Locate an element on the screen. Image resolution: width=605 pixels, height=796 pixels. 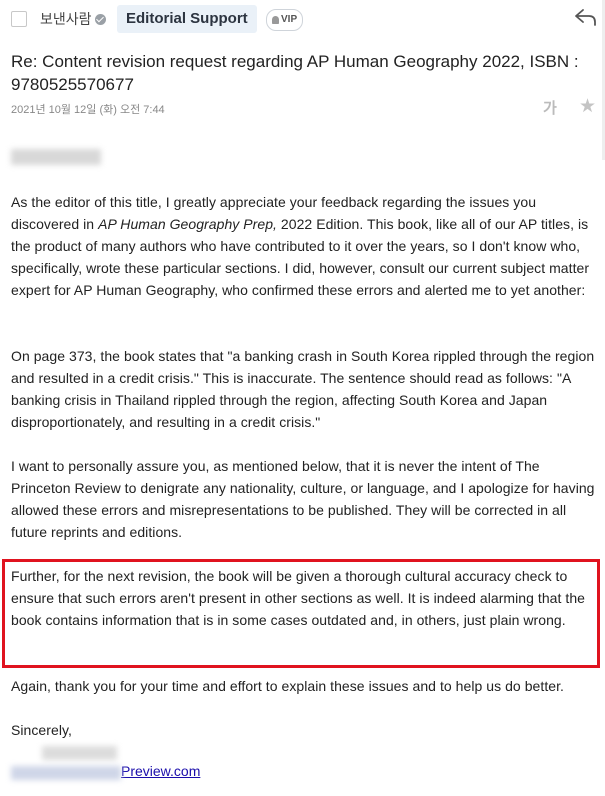
star-icon: ★ is located at coordinates (587, 106).